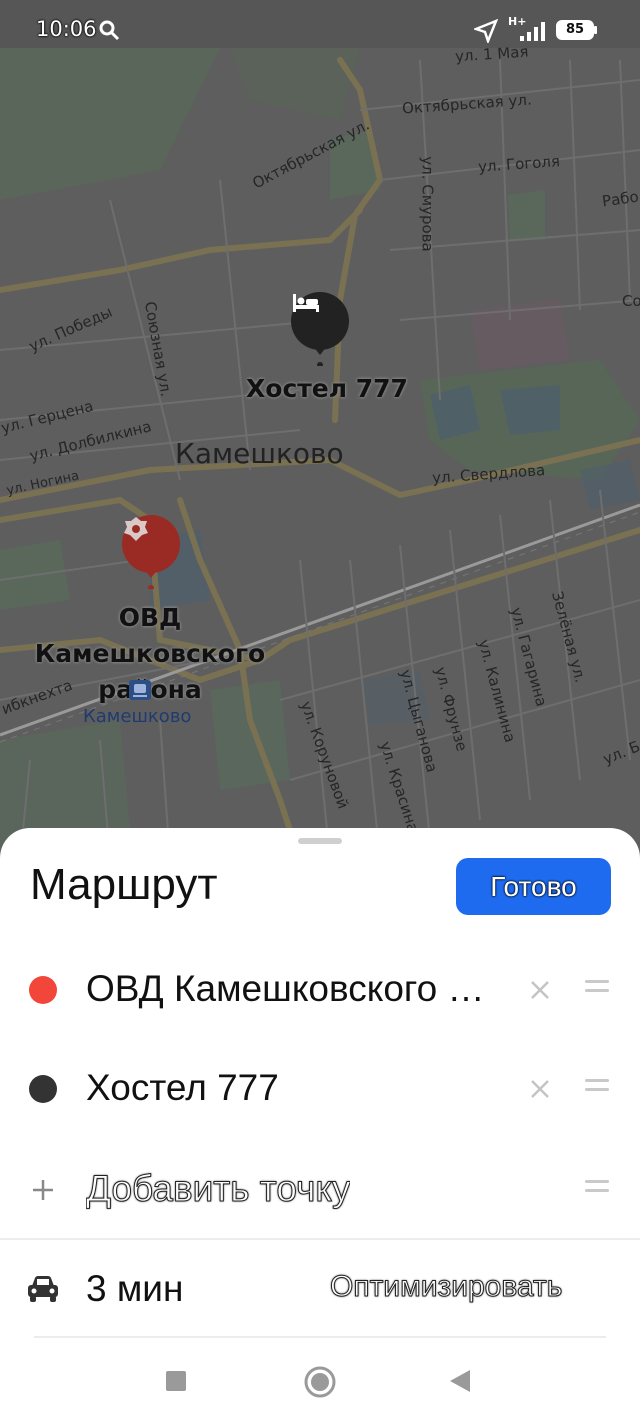  I want to click on station-label: Камешково, so click(137, 716).